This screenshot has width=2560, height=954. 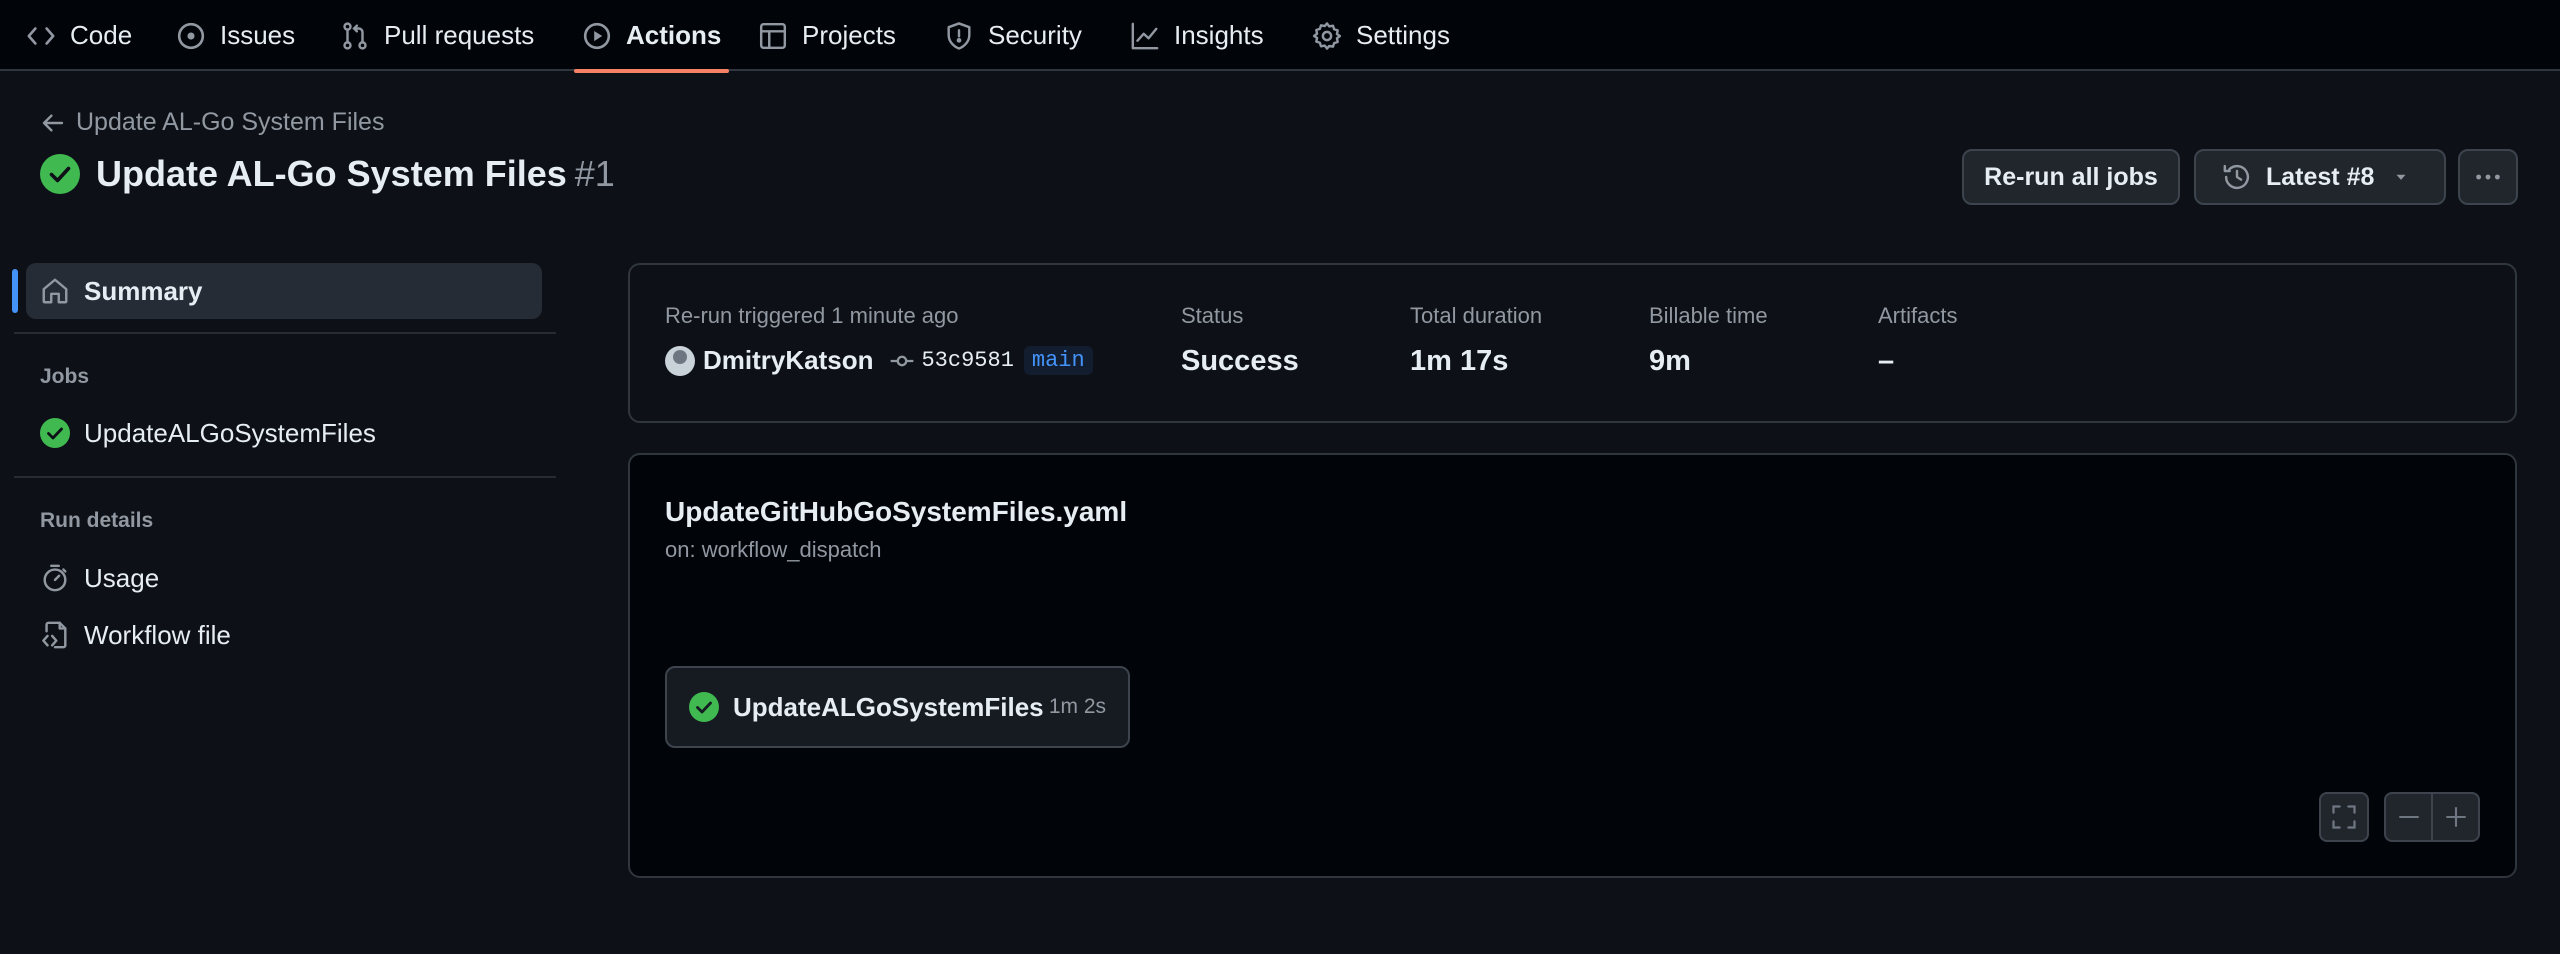 What do you see at coordinates (788, 360) in the screenshot?
I see `actor-link: DmitryKatson` at bounding box center [788, 360].